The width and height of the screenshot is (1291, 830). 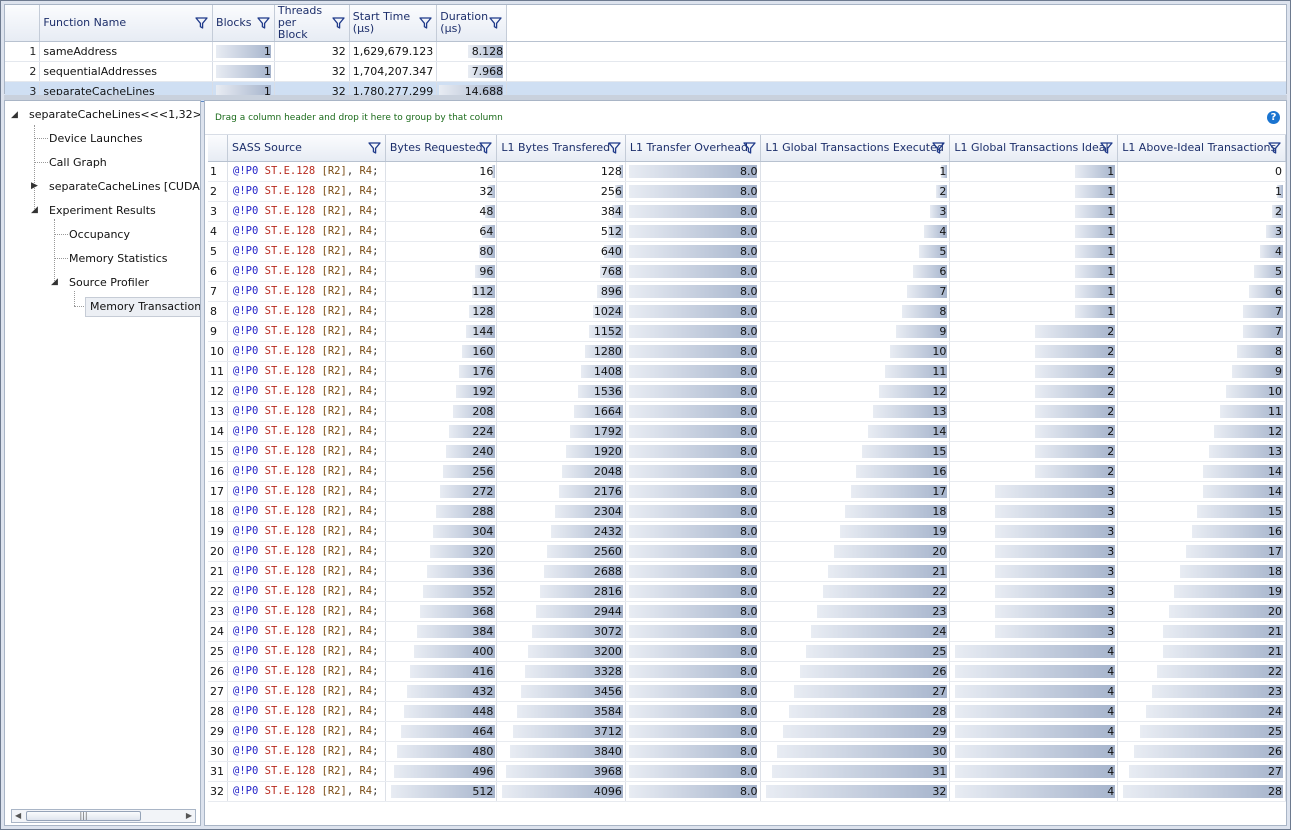 I want to click on col-sass-source: SASS Source, so click(x=306, y=148).